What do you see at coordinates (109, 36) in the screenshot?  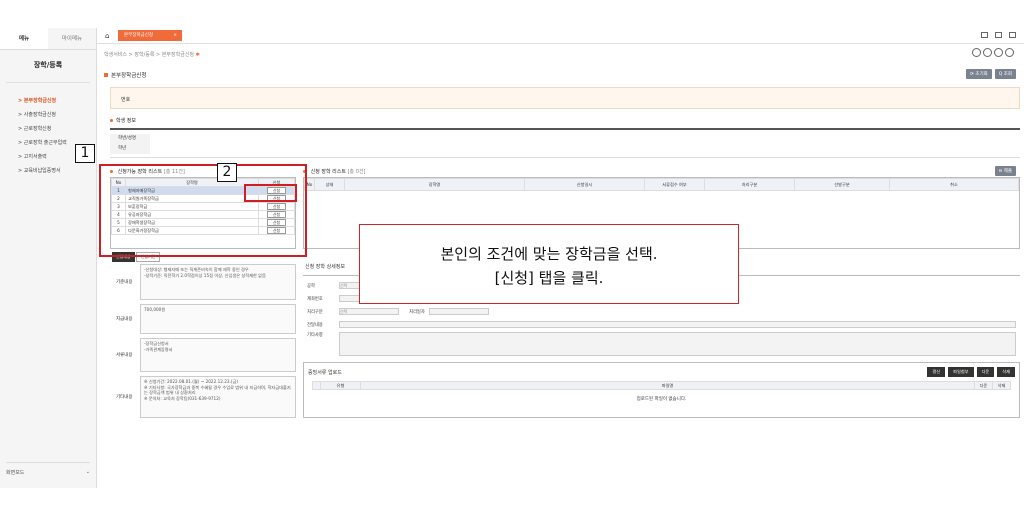 I see `home-icon: ⌂` at bounding box center [109, 36].